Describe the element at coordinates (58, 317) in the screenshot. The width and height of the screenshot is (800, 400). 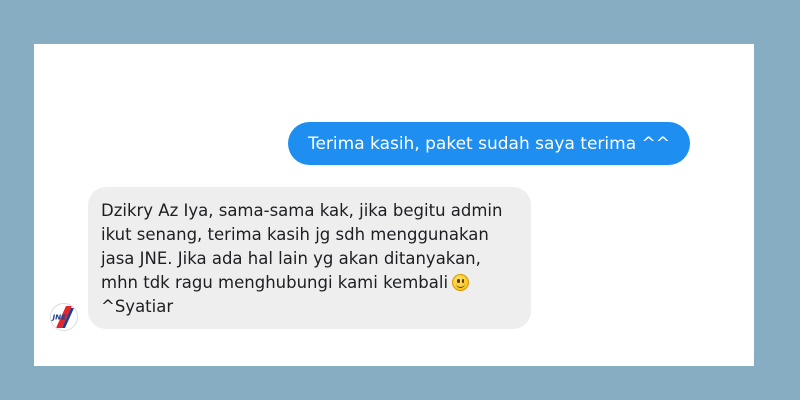
I see `jne-logo-text: JNE` at that location.